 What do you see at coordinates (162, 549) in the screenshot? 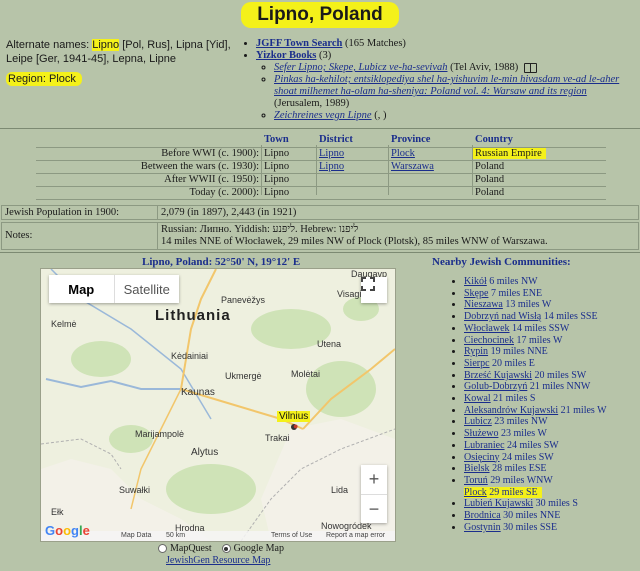
I see `mapquest-radio` at bounding box center [162, 549].